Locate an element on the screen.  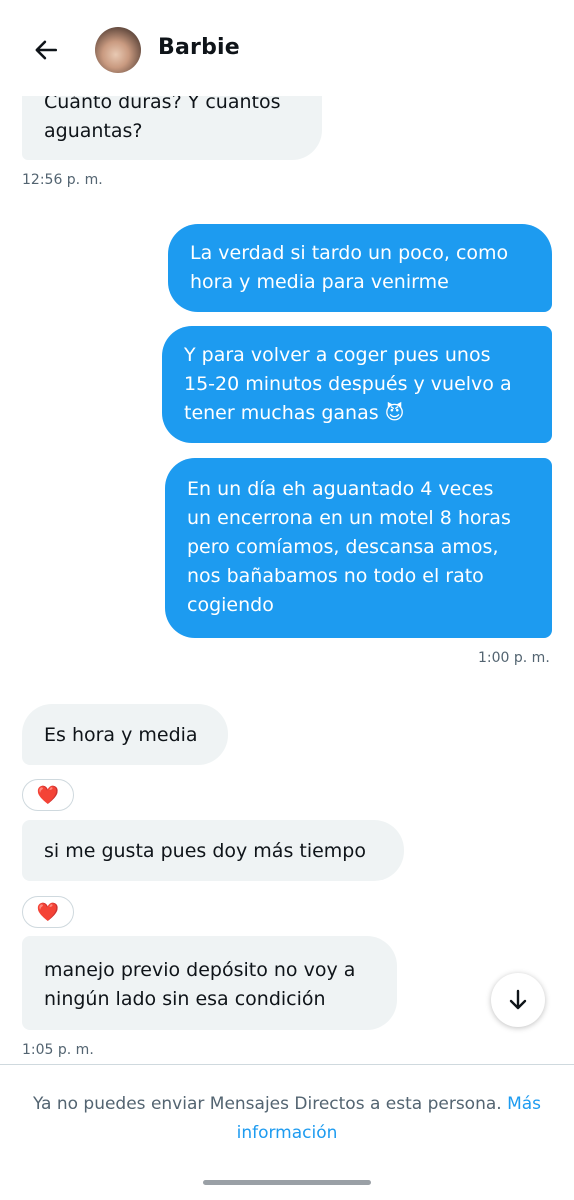
back-button is located at coordinates (46, 50).